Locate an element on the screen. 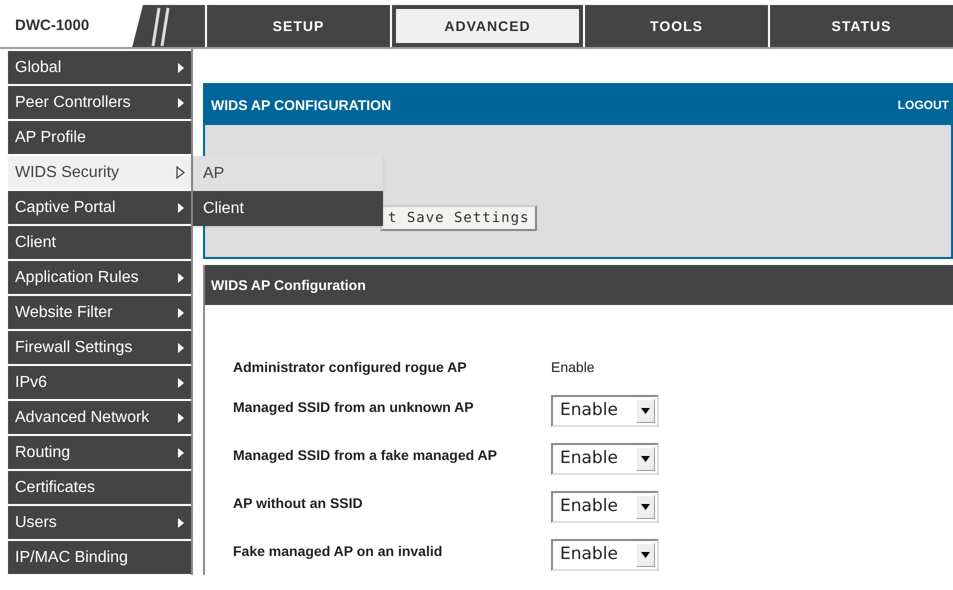  sidebar-item: Firewall Settings is located at coordinates (99, 347).